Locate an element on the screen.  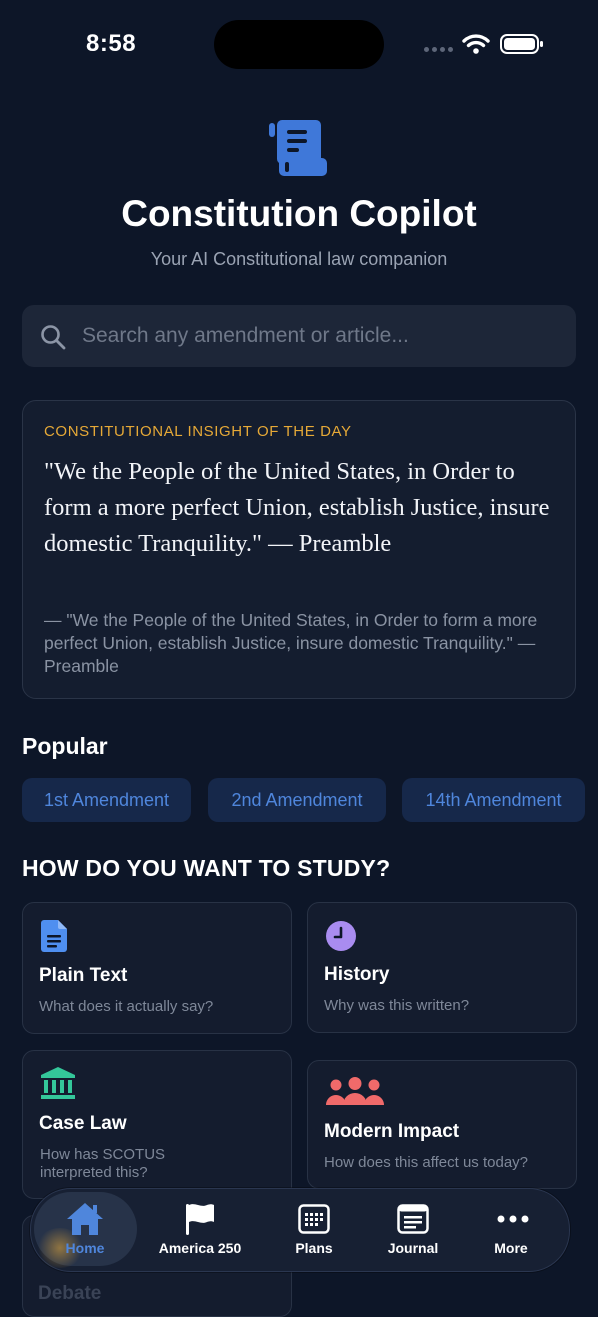
card-title-history: History is located at coordinates (357, 974).